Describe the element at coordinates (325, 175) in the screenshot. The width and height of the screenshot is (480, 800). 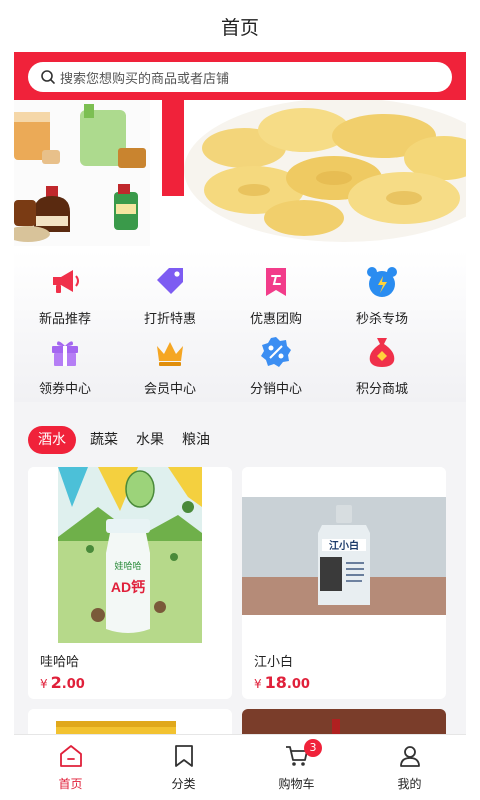
I see `banner-chips-image` at that location.